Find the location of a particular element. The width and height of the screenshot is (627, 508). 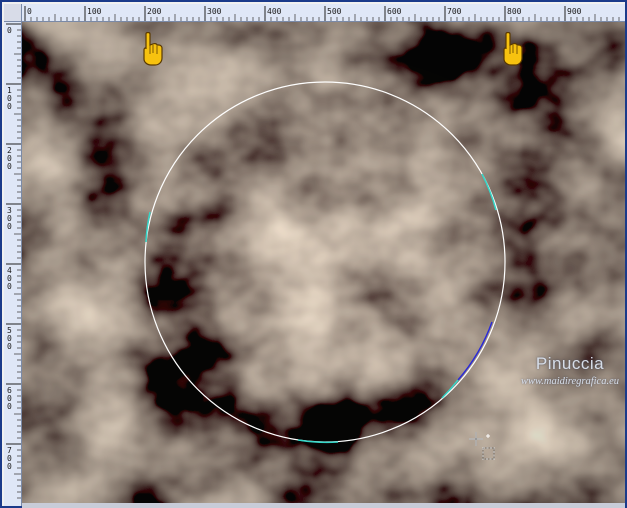

watermark: Pinuccia www.maidiregrafica.eu is located at coordinates (562, 370).